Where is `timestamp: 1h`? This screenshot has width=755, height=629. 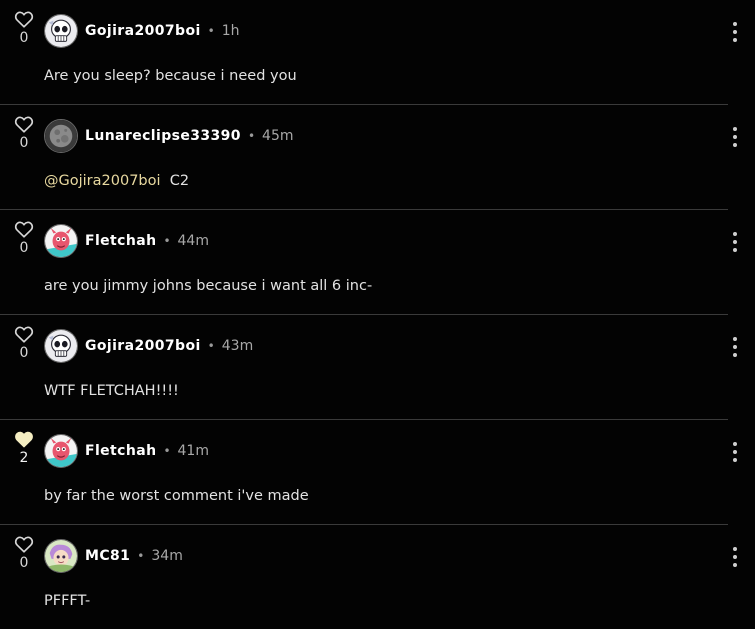
timestamp: 1h is located at coordinates (230, 31).